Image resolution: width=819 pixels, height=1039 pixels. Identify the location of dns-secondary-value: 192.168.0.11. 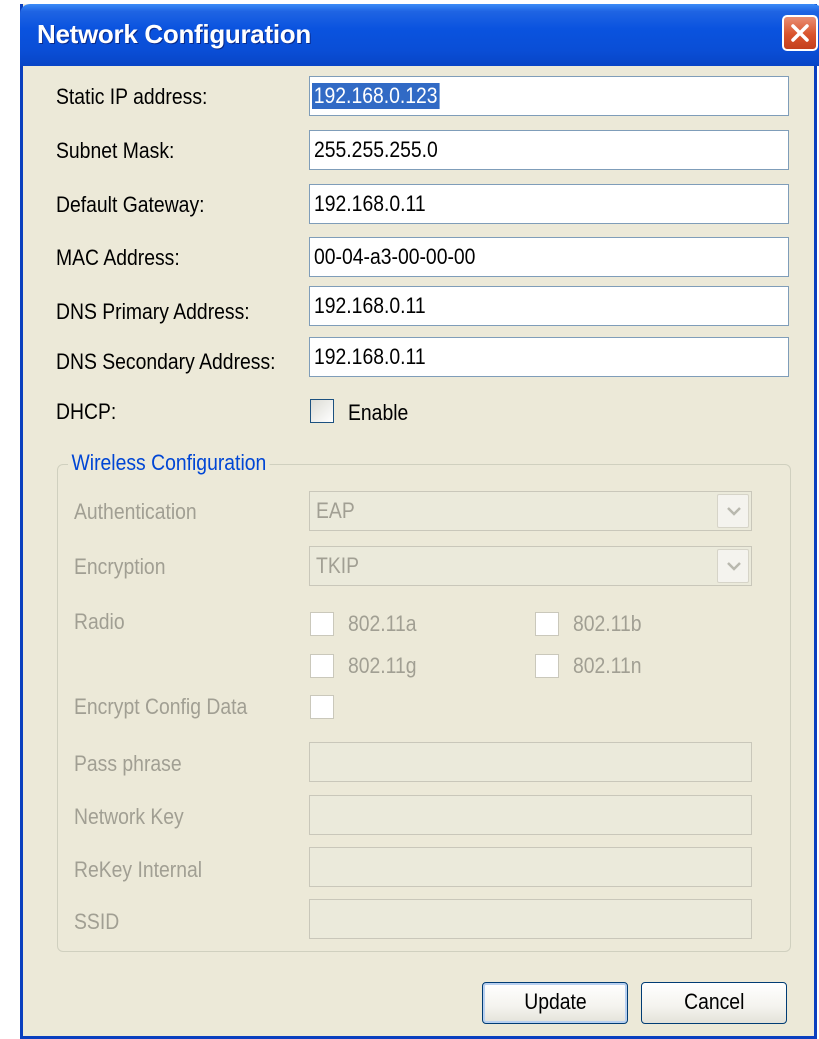
(370, 356).